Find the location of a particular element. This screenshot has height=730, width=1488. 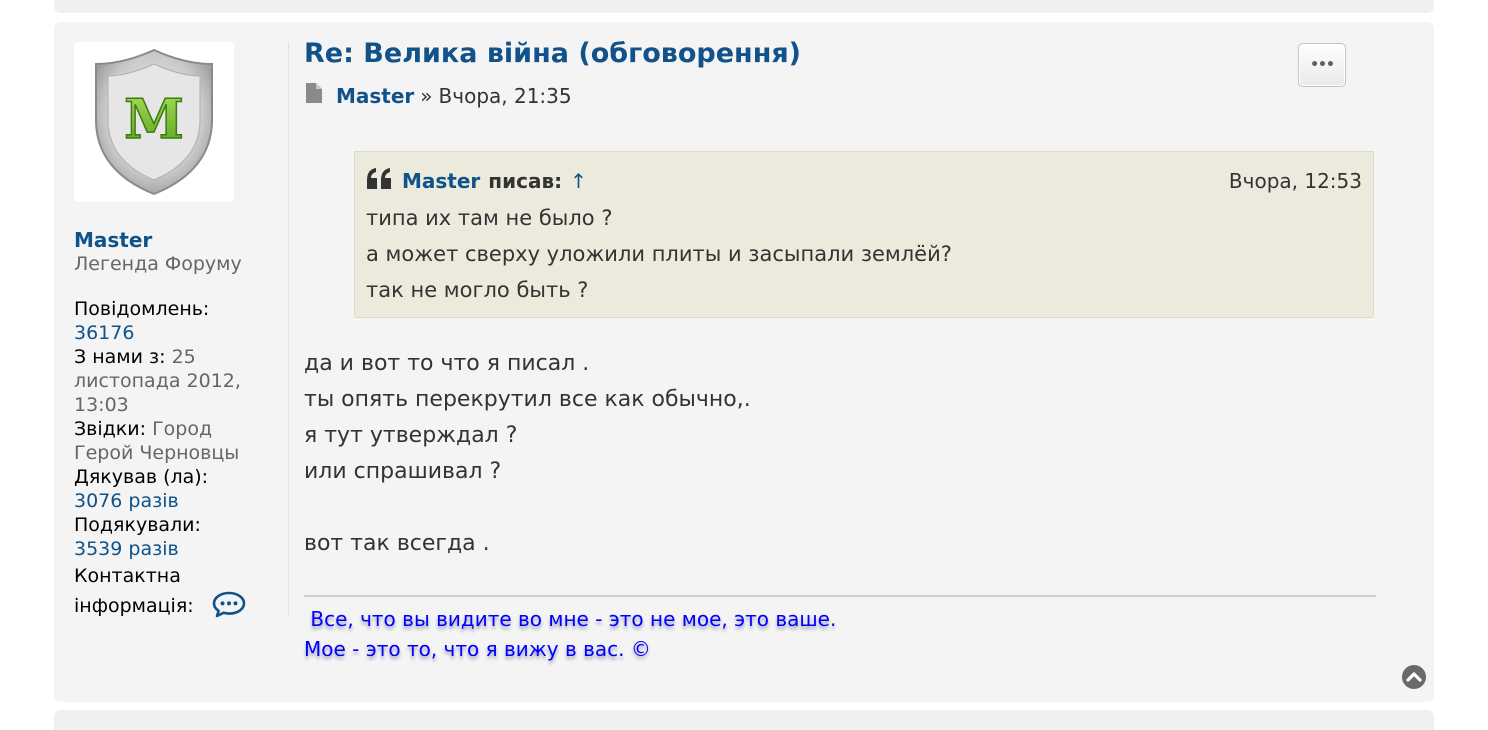

post-title-link: Re: Велика війна (обговорення) is located at coordinates (552, 53).